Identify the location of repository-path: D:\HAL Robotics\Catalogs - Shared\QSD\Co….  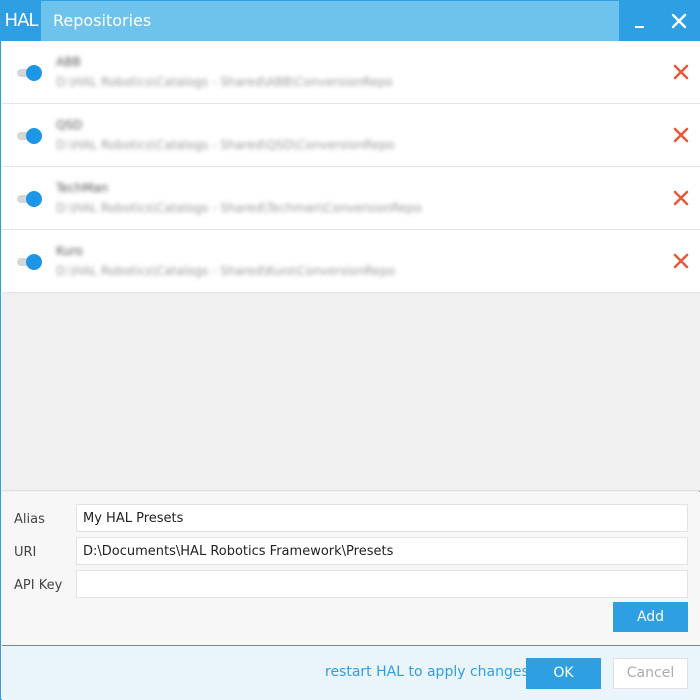
(225, 145).